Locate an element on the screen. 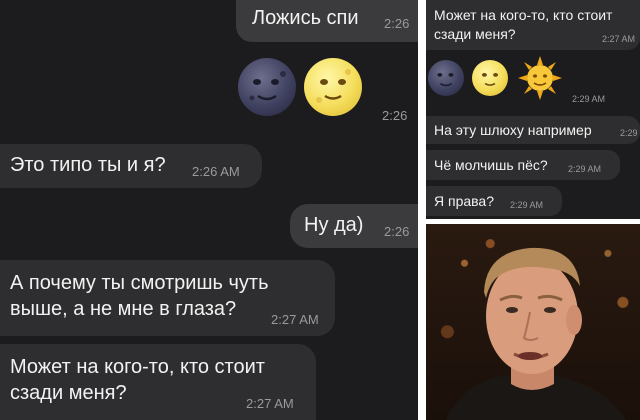  message-bubble: Ложись спи 2:26 is located at coordinates (327, 21).